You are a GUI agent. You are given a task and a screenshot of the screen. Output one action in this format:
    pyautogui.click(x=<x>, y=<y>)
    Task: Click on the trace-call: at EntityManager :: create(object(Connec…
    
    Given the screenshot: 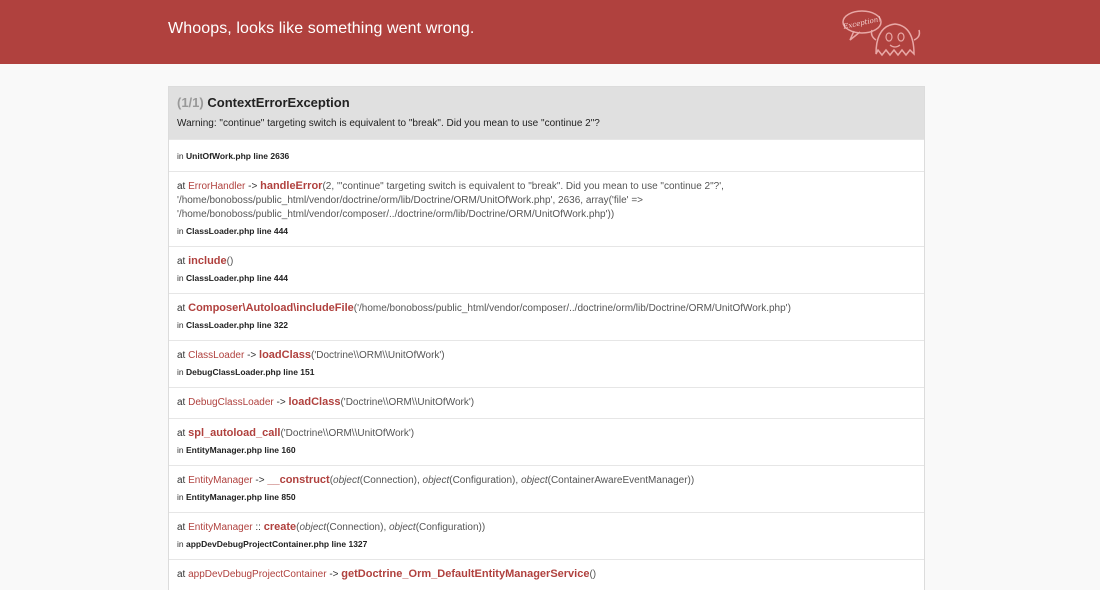 What is the action you would take?
    pyautogui.click(x=546, y=527)
    